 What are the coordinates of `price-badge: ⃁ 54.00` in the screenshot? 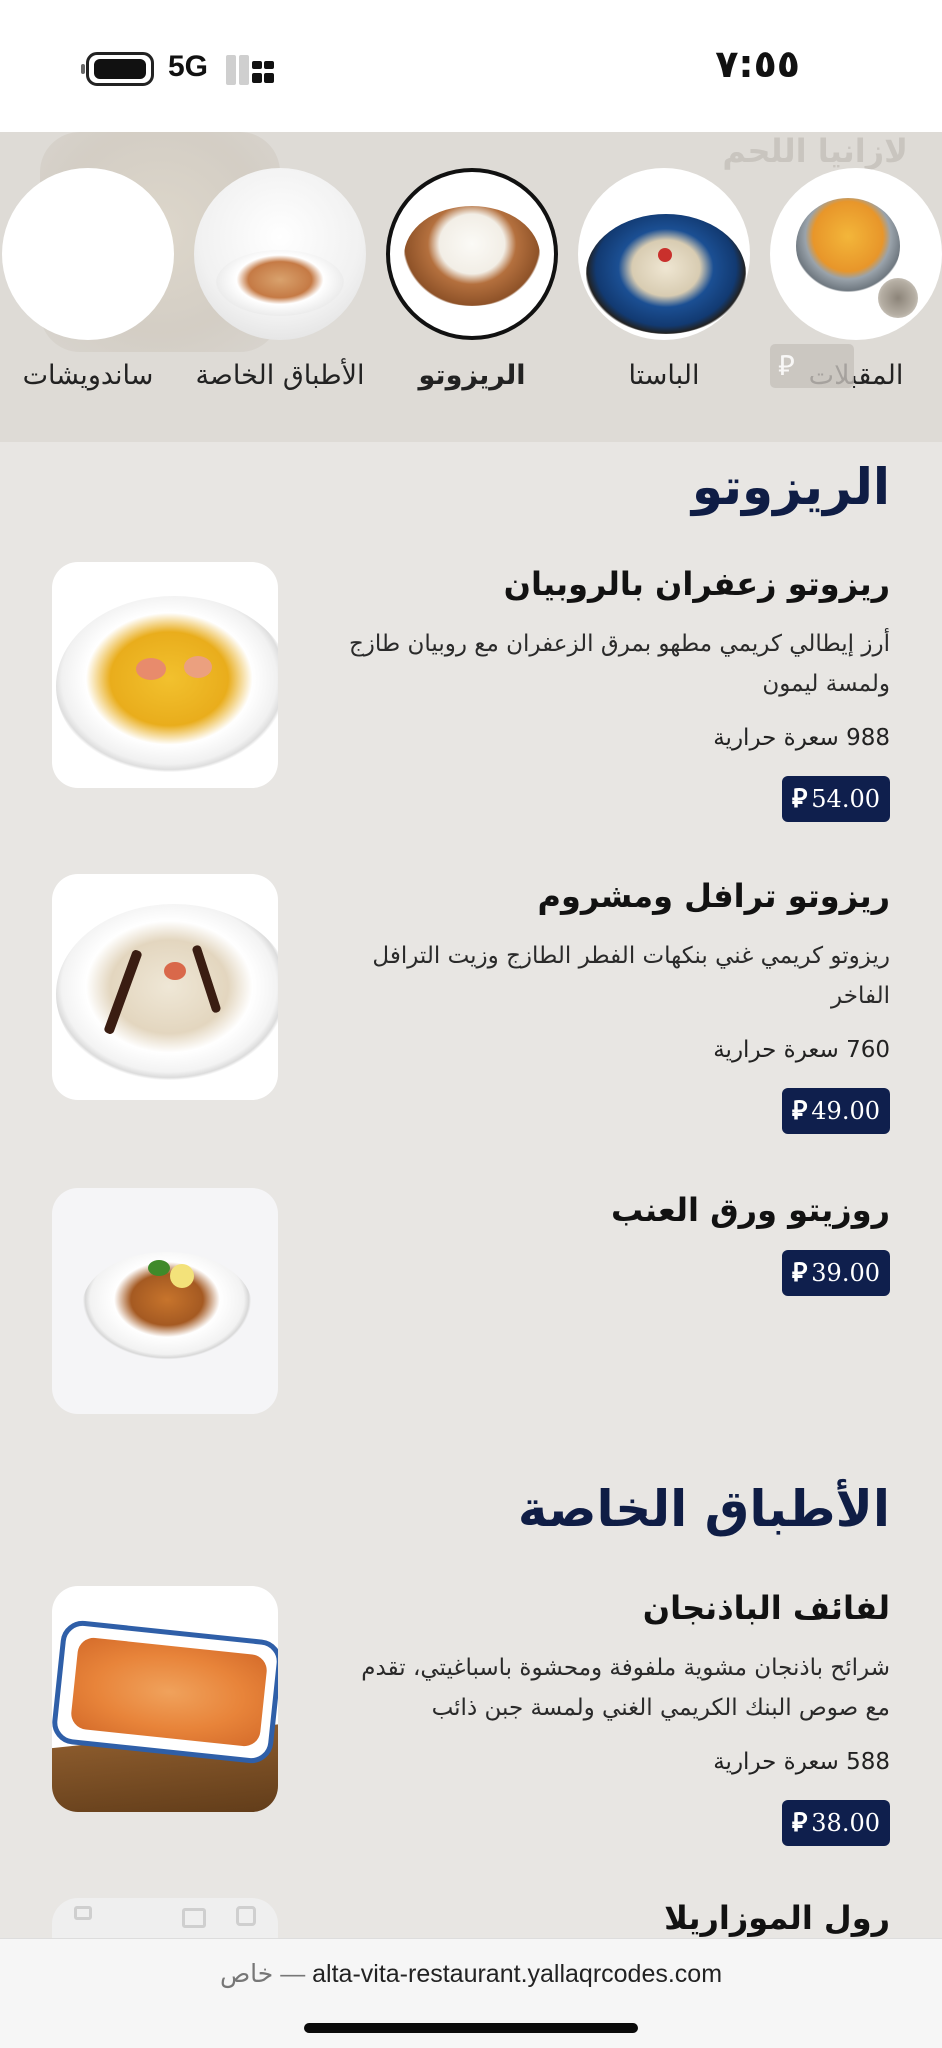 It's located at (835, 799).